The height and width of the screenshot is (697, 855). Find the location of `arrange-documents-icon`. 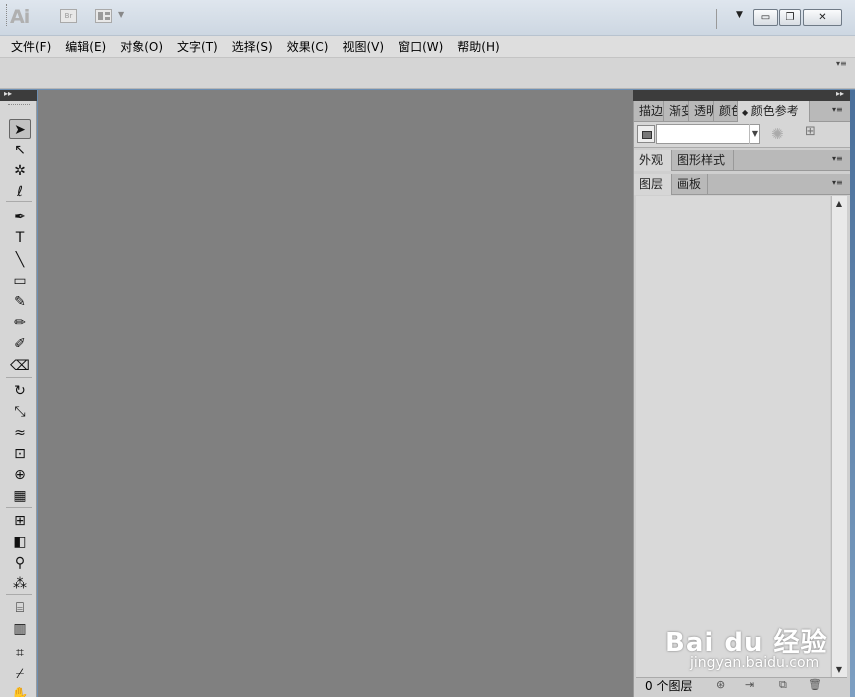

arrange-documents-icon is located at coordinates (103, 16).